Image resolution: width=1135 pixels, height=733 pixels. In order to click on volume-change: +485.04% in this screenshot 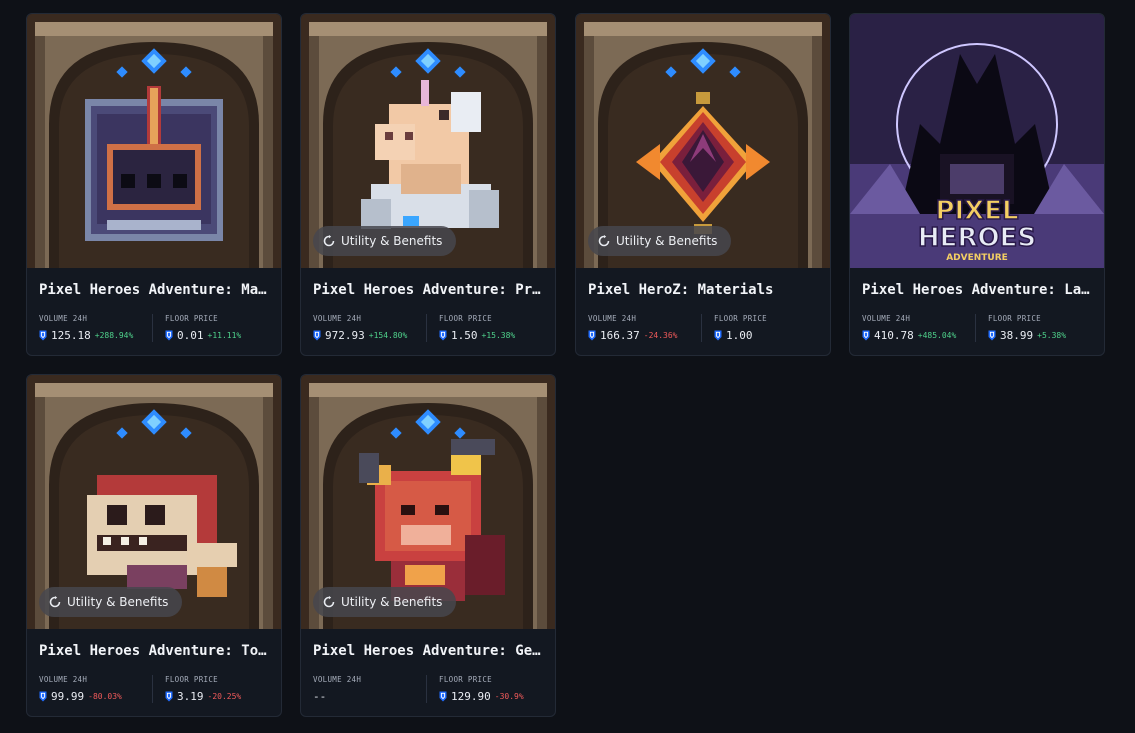, I will do `click(937, 335)`.